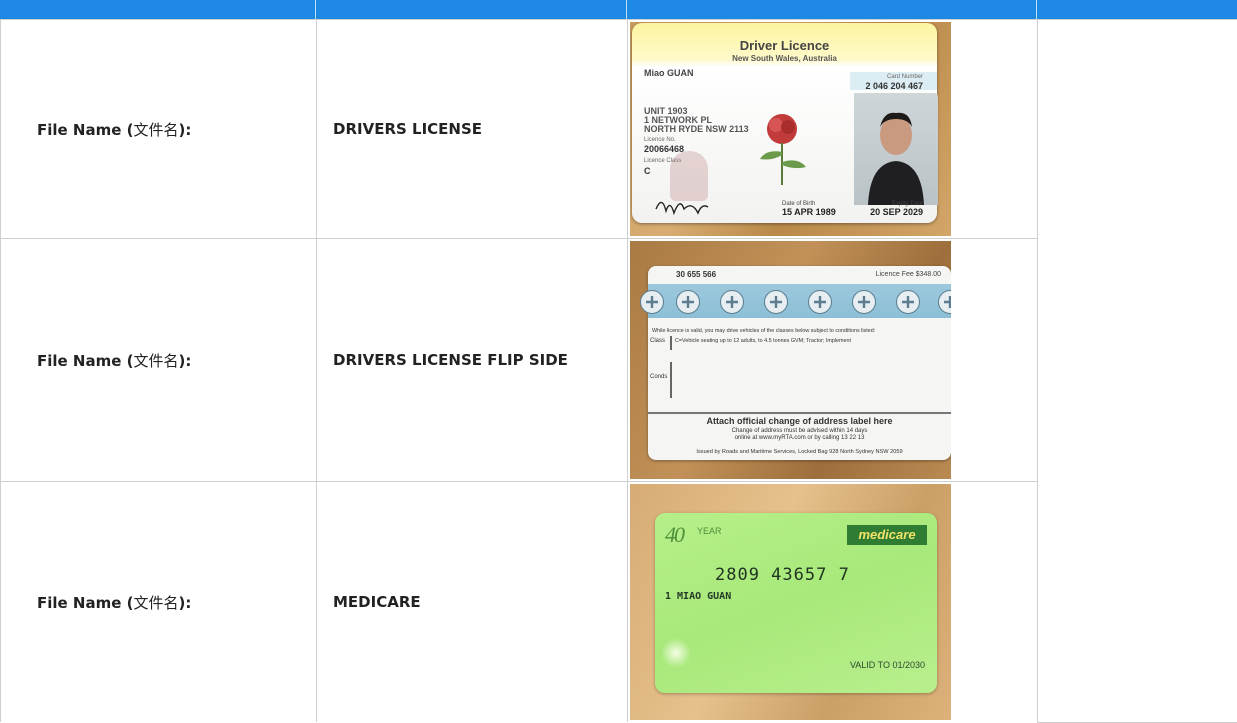  Describe the element at coordinates (669, 73) in the screenshot. I see `holder-name: Miao GUAN` at that location.